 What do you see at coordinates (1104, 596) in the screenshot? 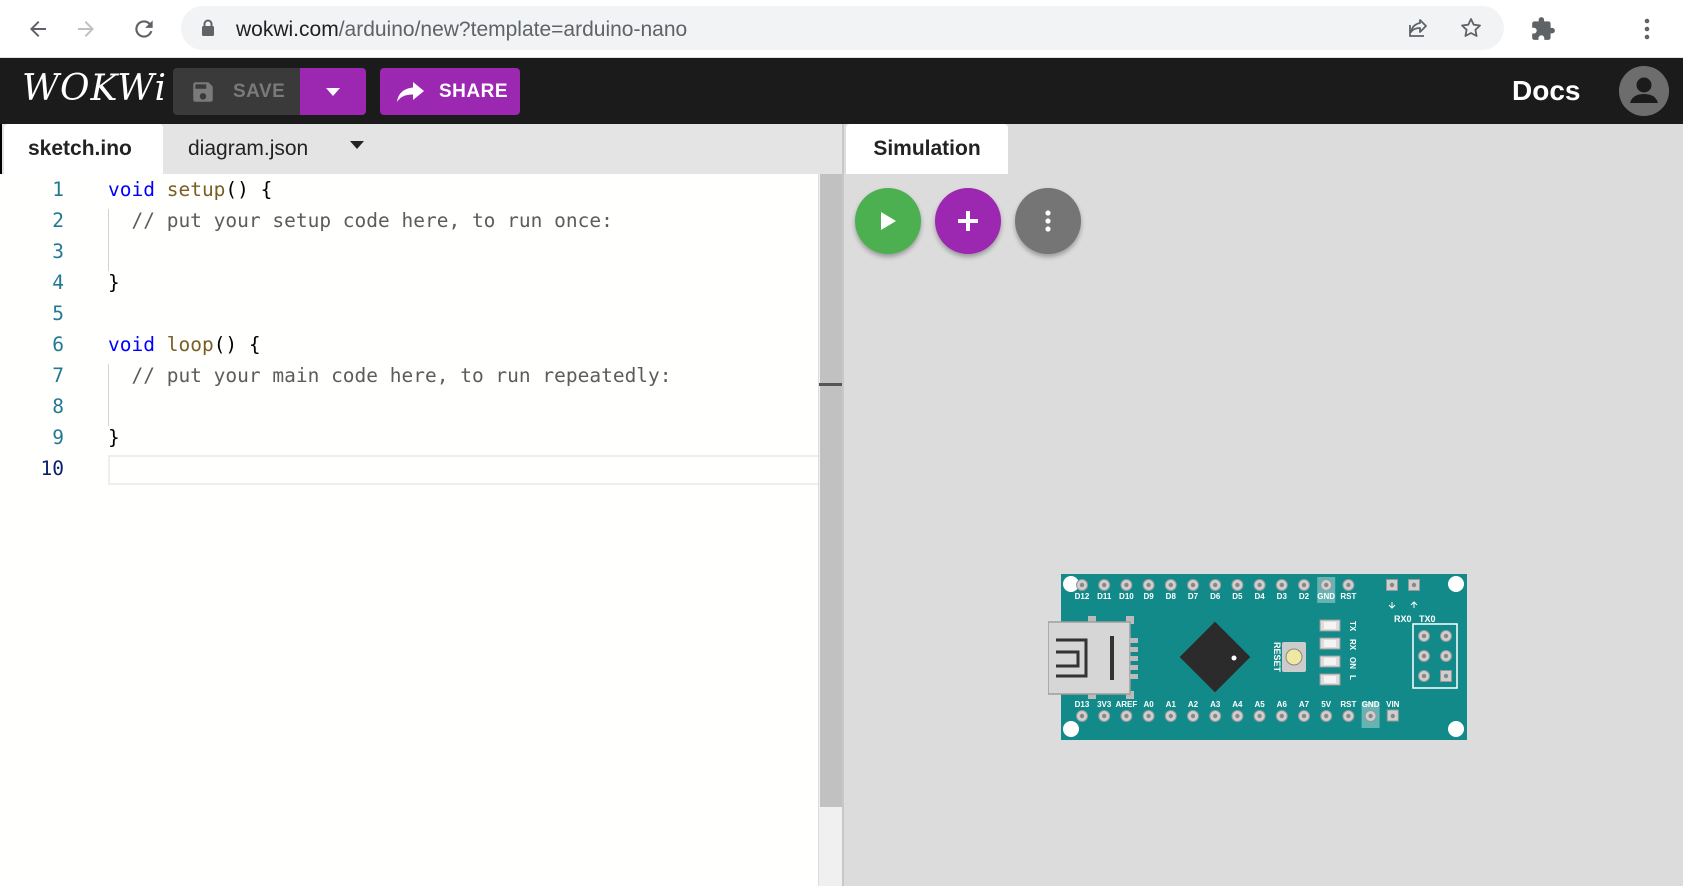
I see `pin-label: D11` at bounding box center [1104, 596].